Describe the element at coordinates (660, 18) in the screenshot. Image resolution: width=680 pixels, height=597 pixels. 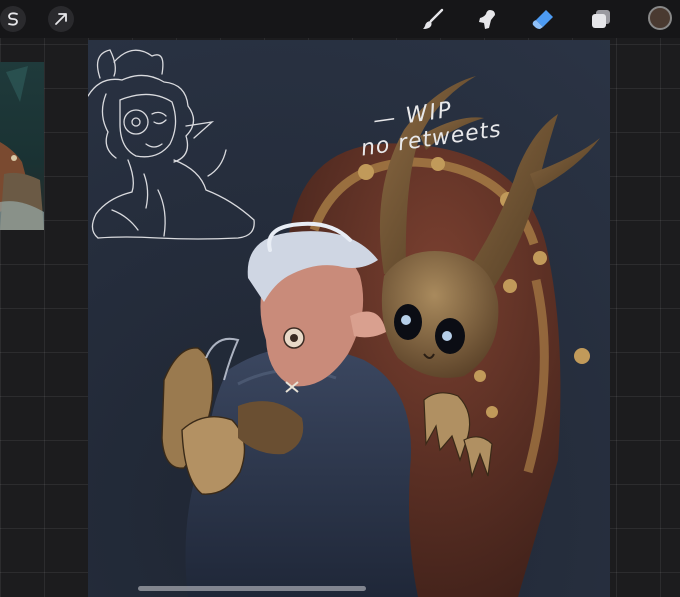
I see `color-picker-swatch` at that location.